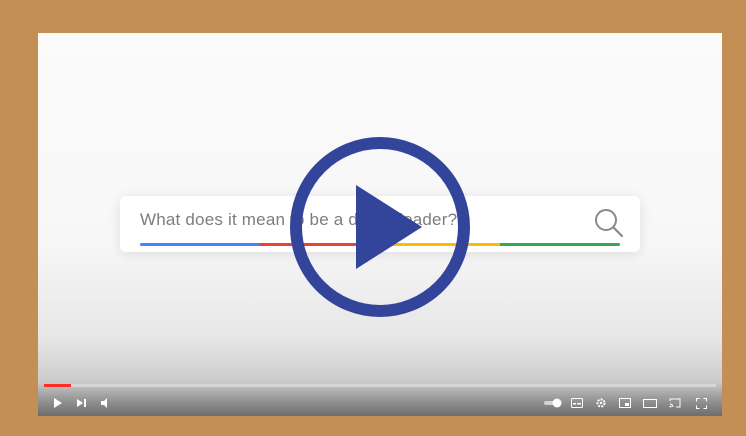 Image resolution: width=746 pixels, height=436 pixels. Describe the element at coordinates (650, 403) in the screenshot. I see `theater-mode-icon` at that location.